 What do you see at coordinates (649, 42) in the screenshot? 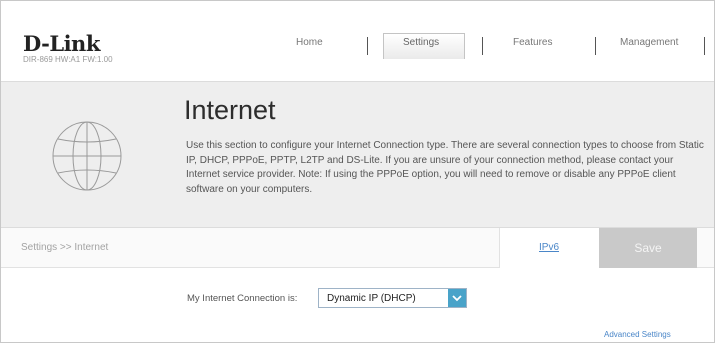
I see `nav-management: Management` at bounding box center [649, 42].